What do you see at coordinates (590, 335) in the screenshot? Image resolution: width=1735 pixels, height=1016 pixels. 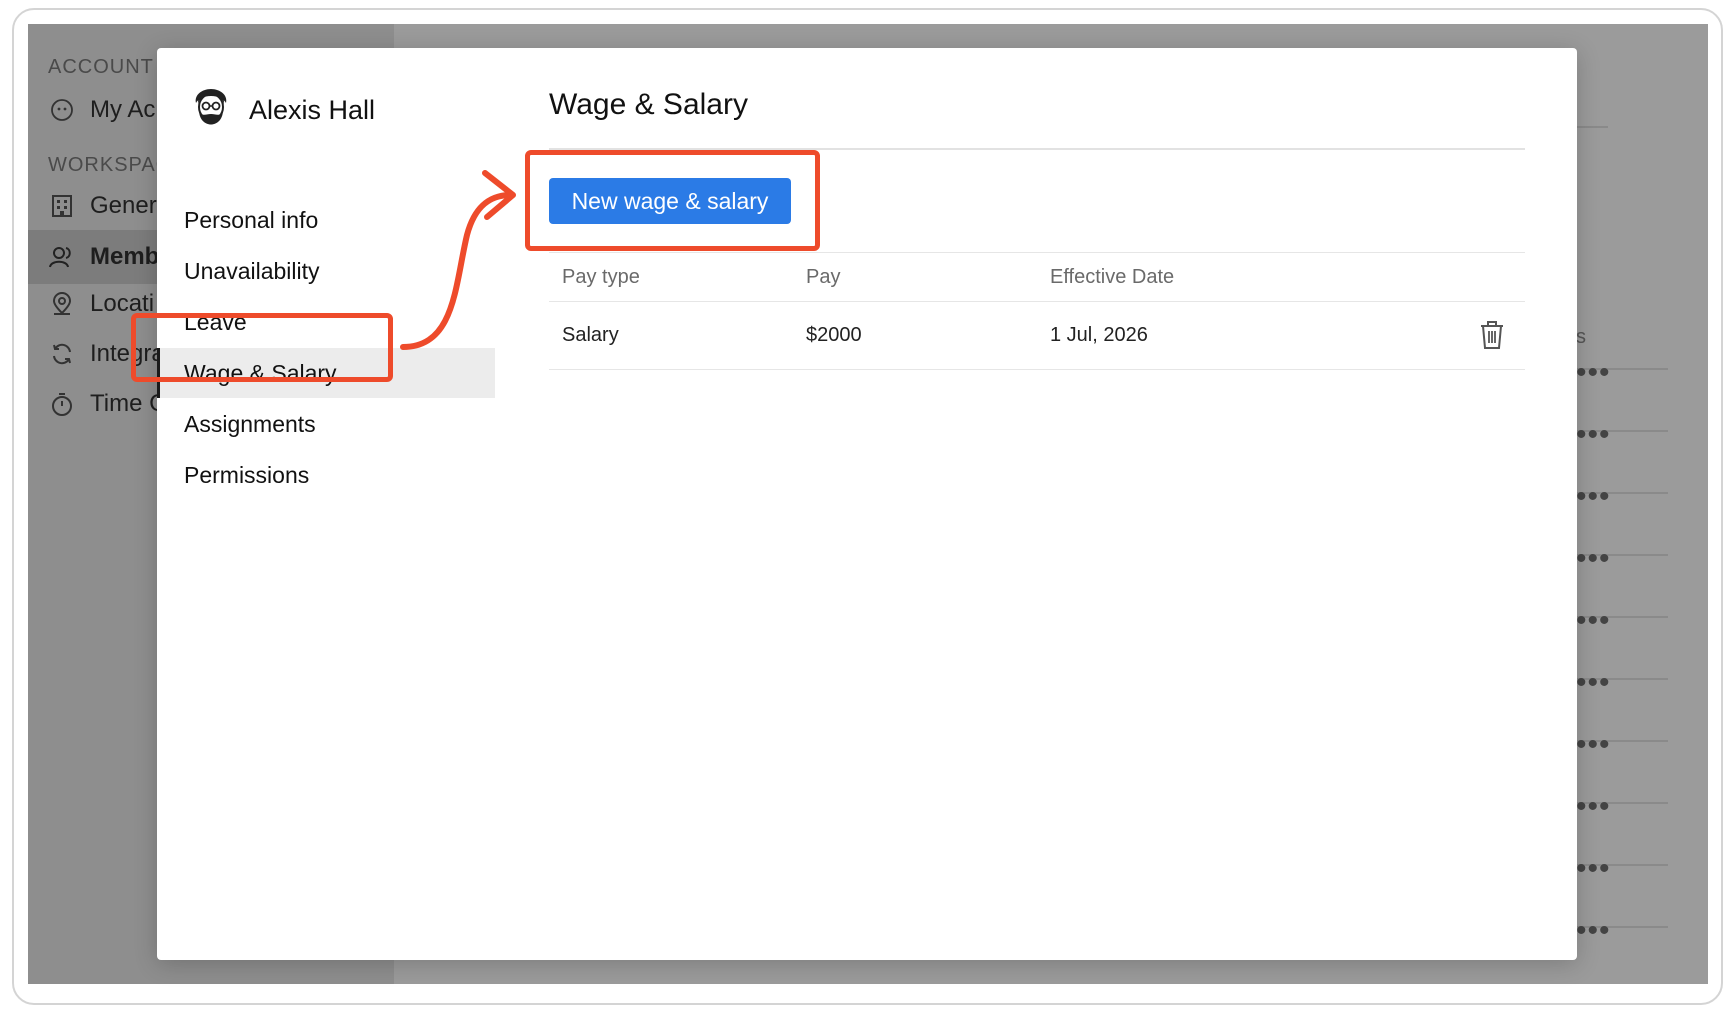 I see `cell-pay-type: Salary` at bounding box center [590, 335].